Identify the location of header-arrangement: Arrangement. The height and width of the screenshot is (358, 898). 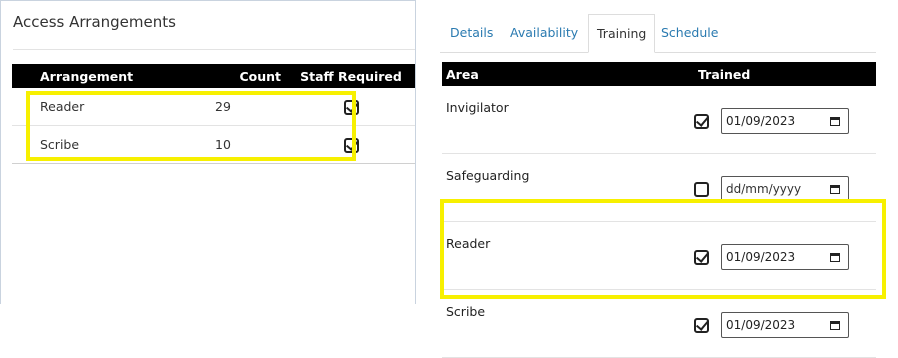
(113, 76).